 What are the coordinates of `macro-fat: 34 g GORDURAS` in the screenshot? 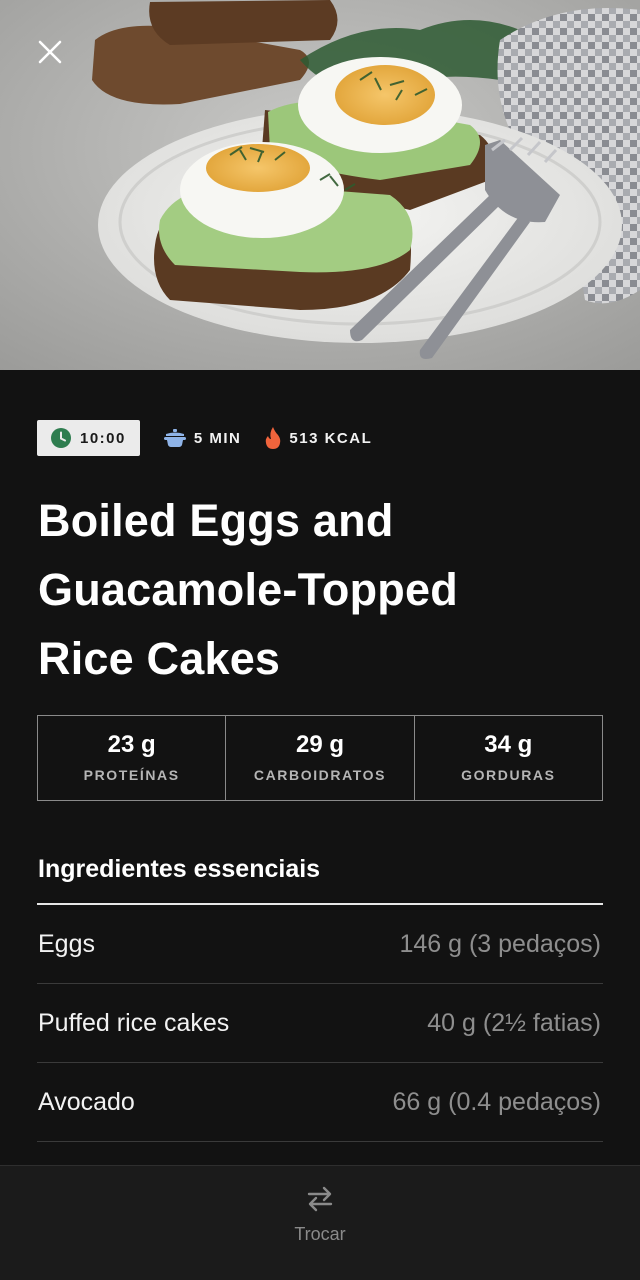 It's located at (508, 758).